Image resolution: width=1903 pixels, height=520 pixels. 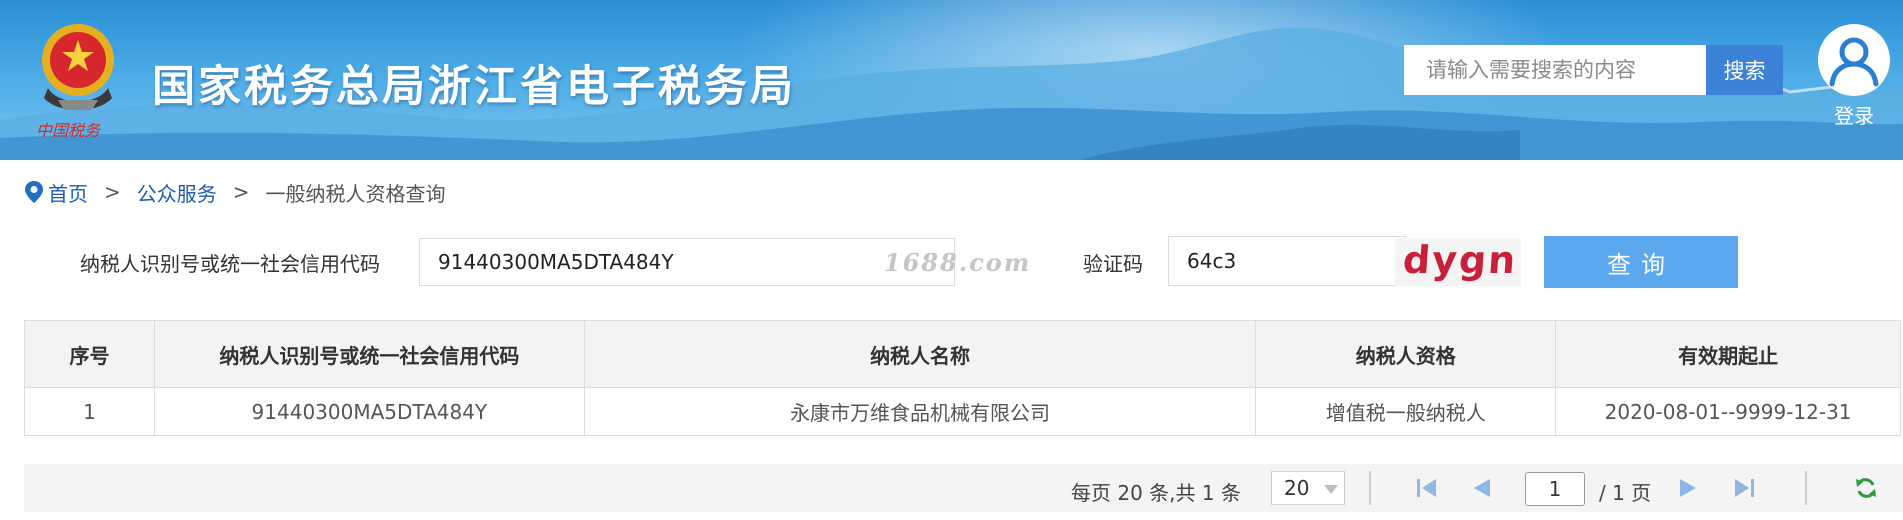 I want to click on column-header-validity-period: 有效期起止, so click(x=1728, y=354).